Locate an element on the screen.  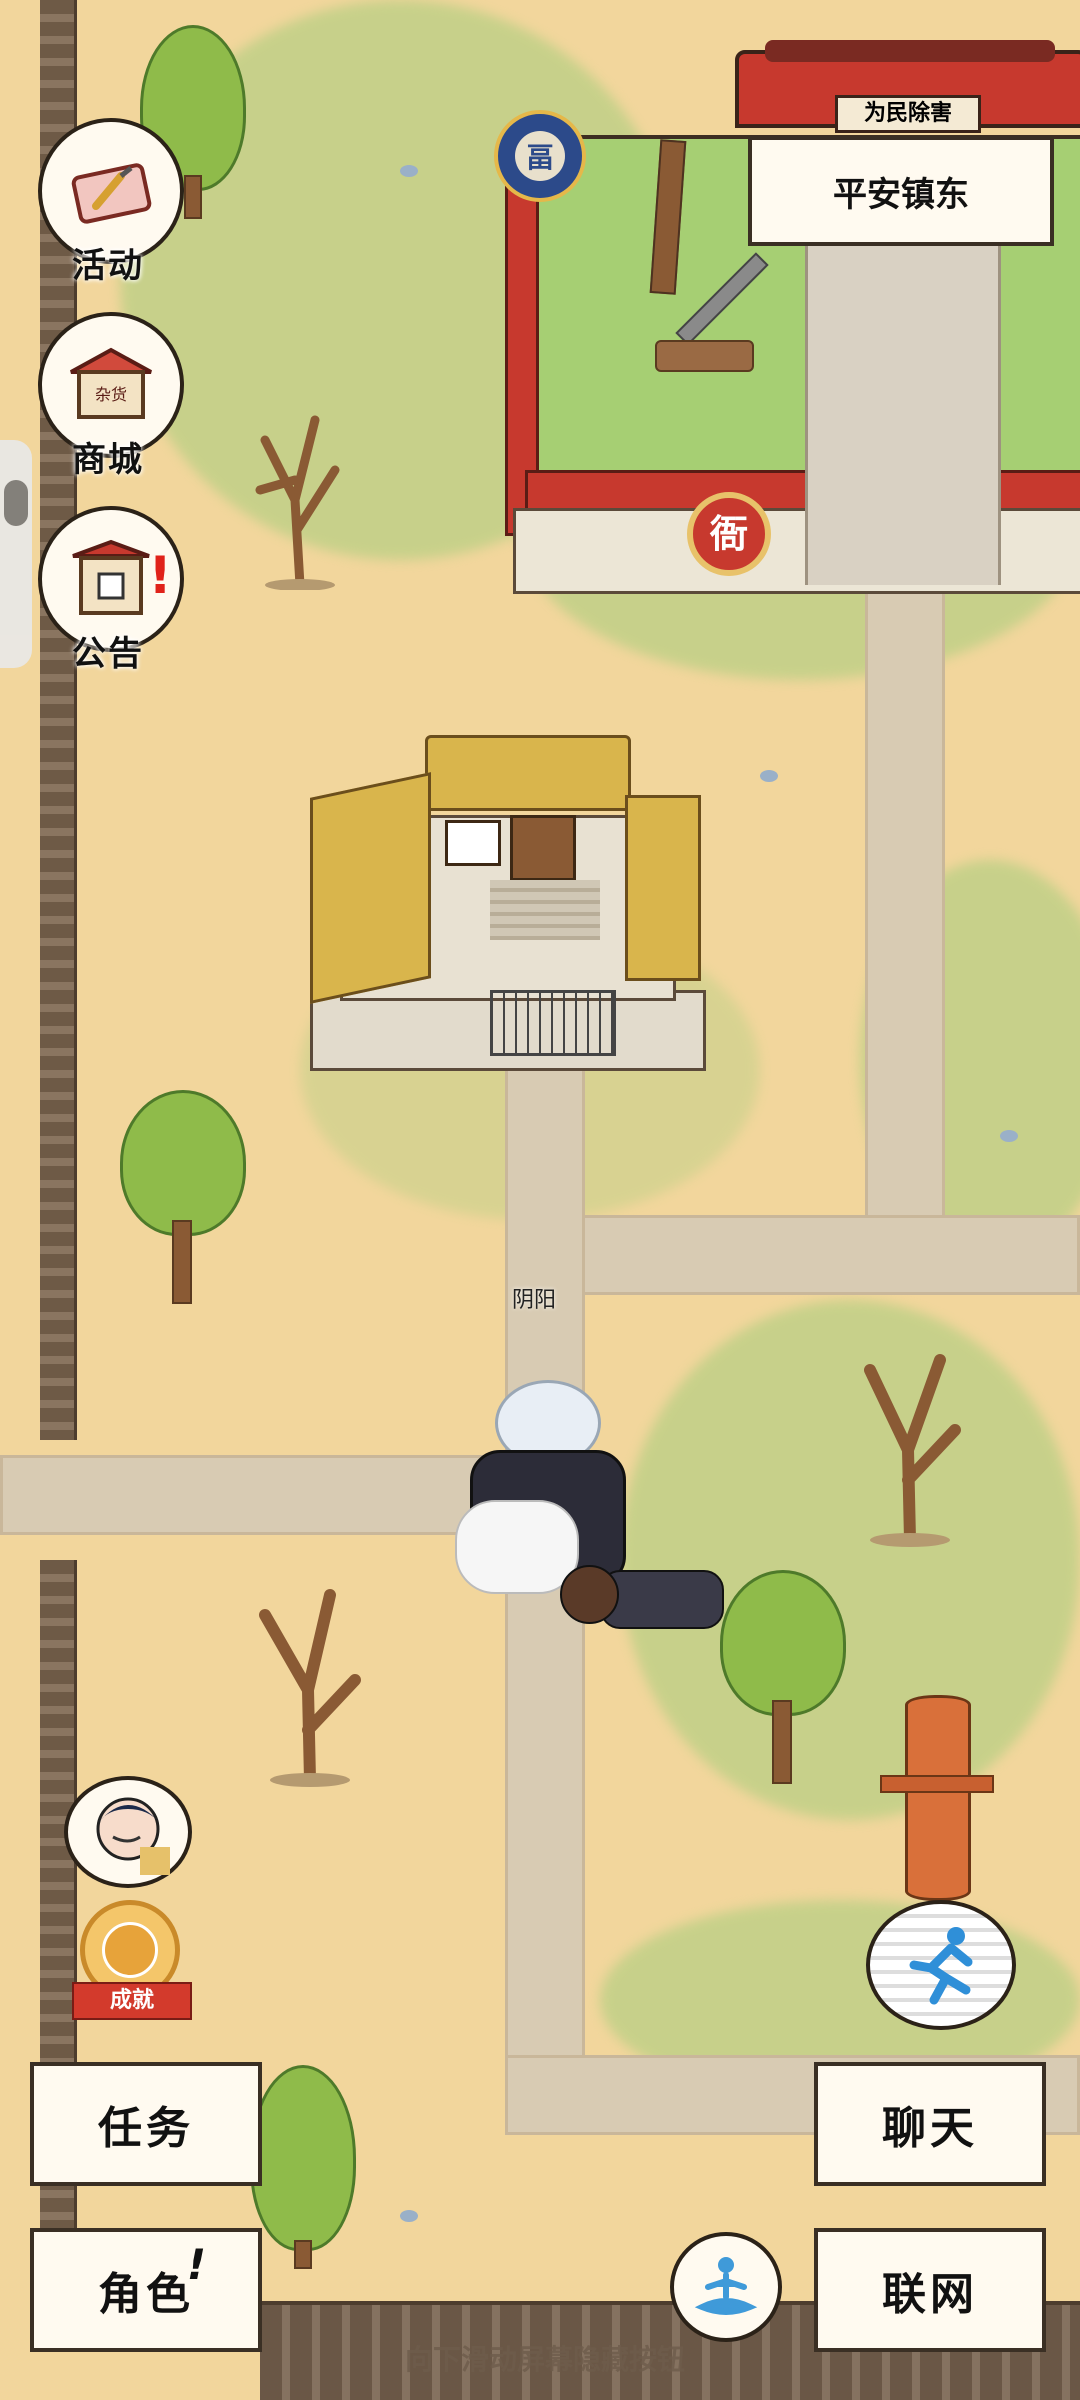
chat-label: 聊天 is located at coordinates (930, 2128).